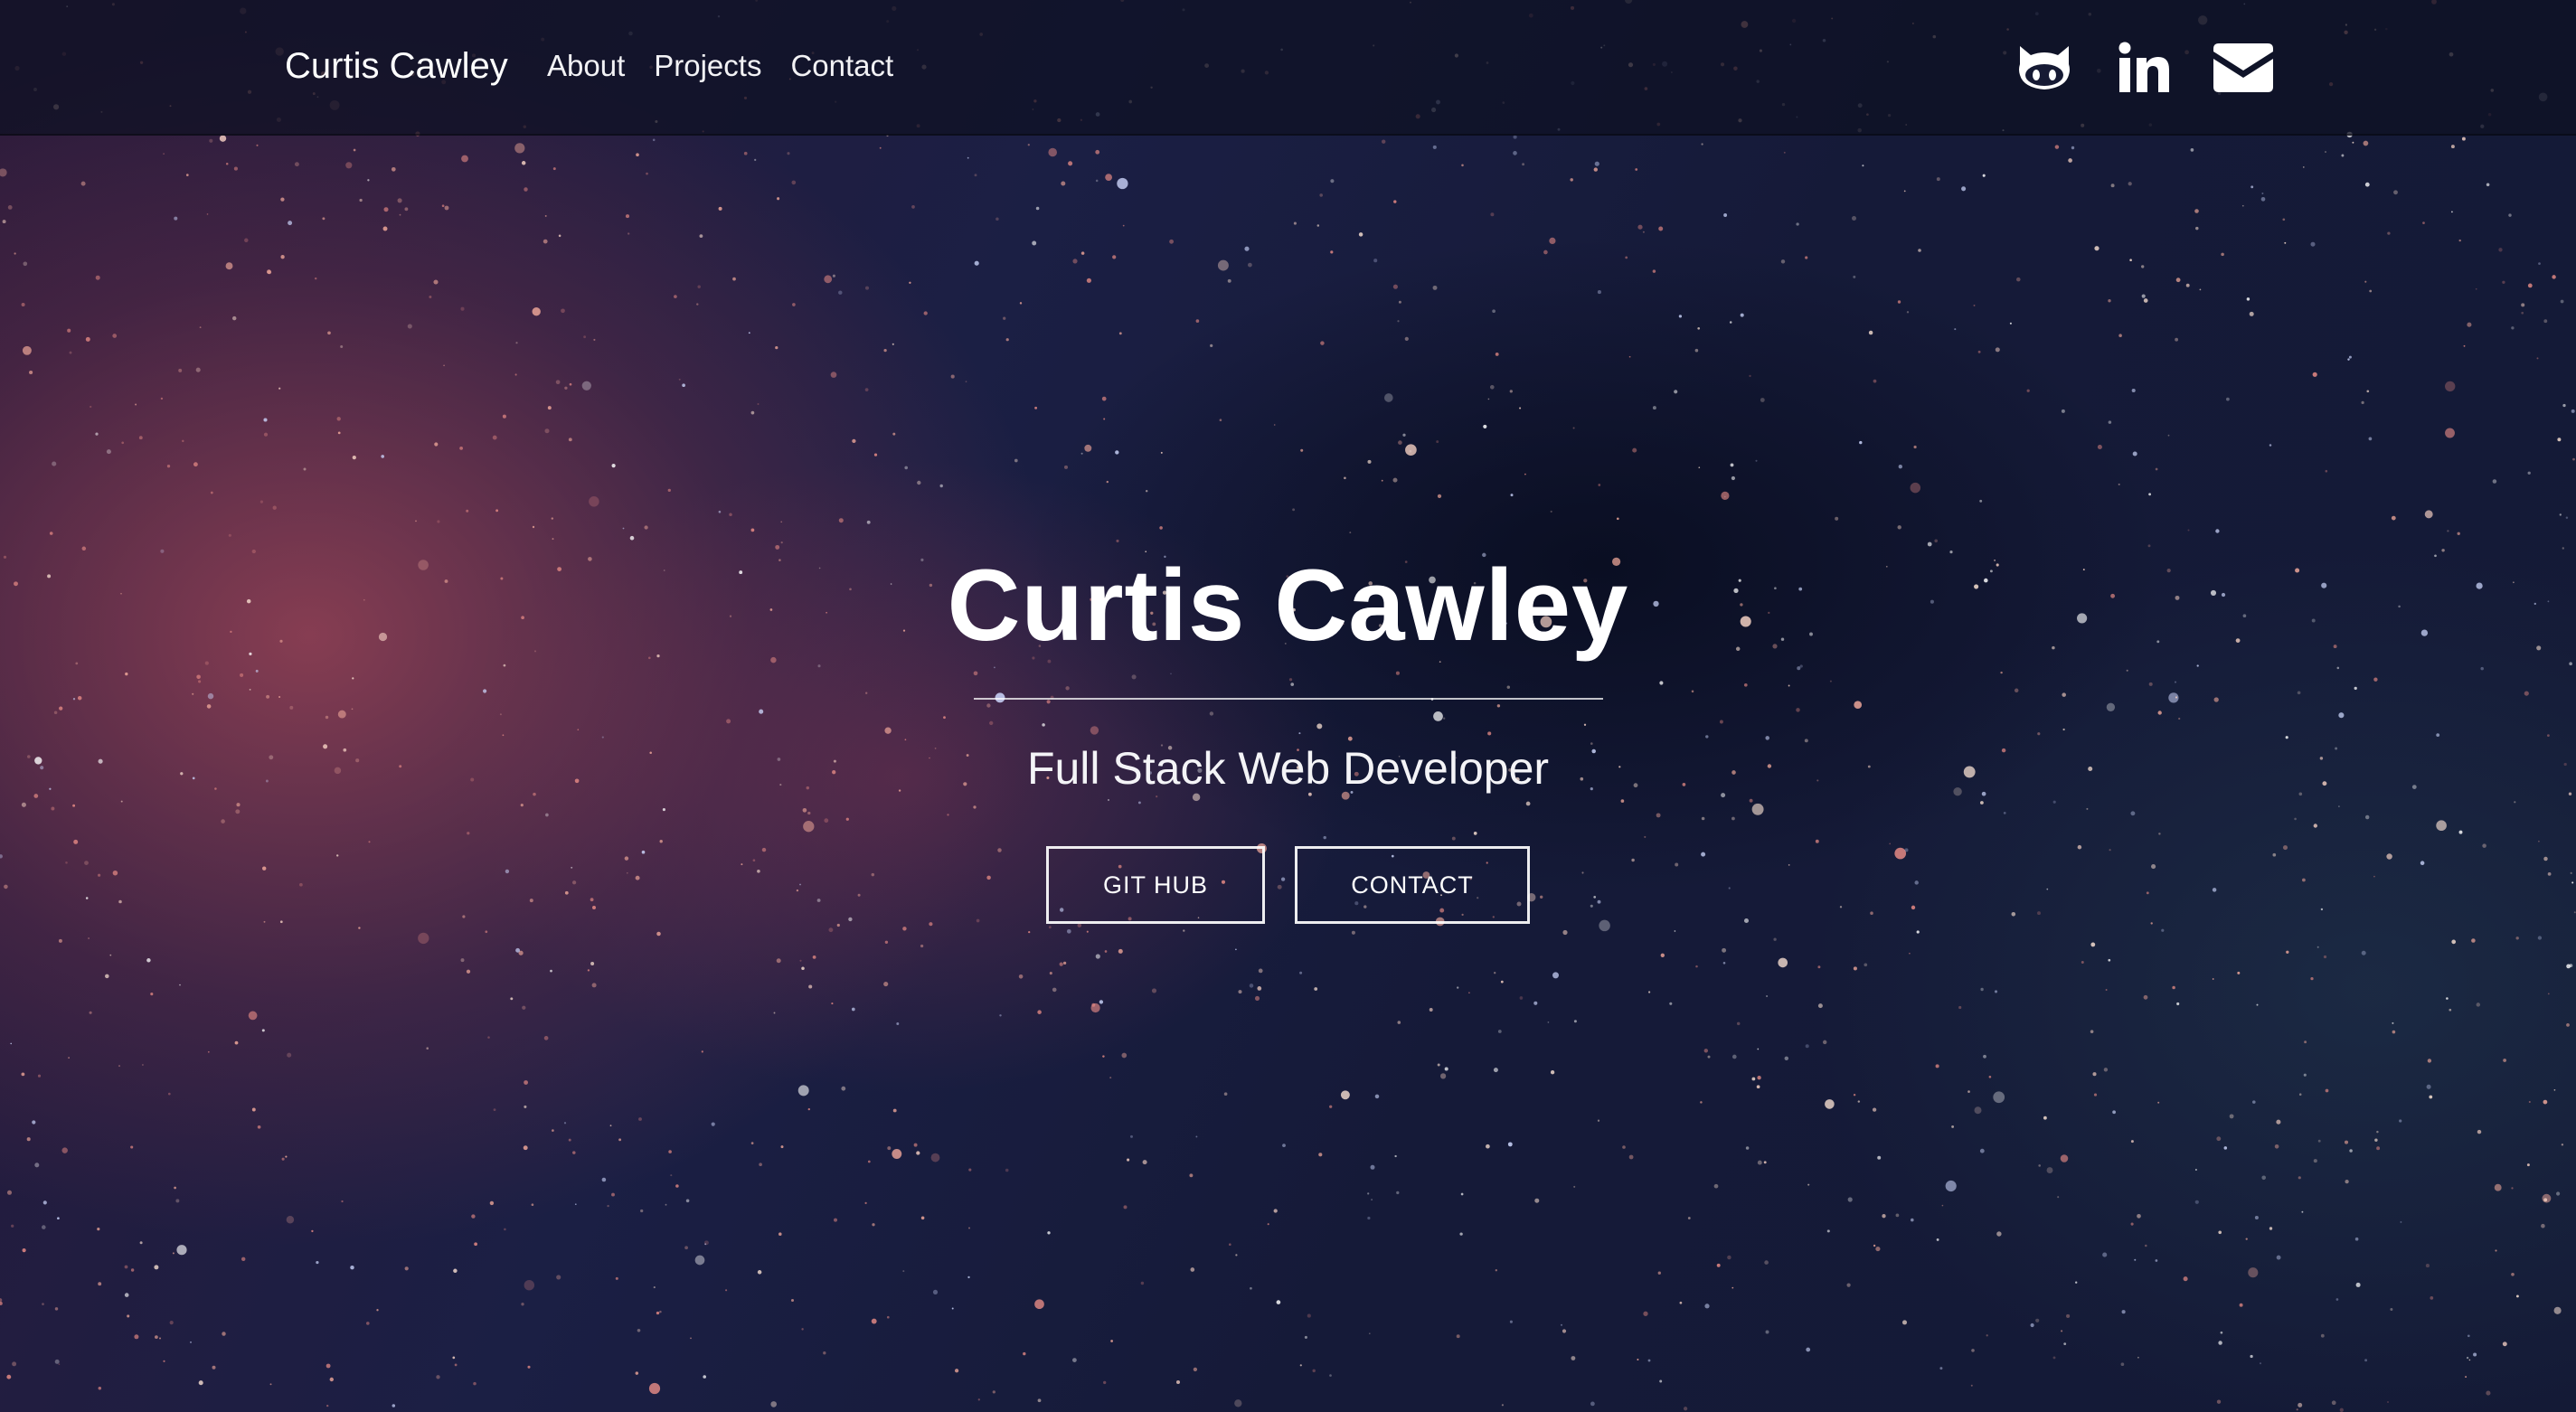 This screenshot has height=1412, width=2576. I want to click on hero-subtitle: Full Stack Web Developer, so click(1288, 768).